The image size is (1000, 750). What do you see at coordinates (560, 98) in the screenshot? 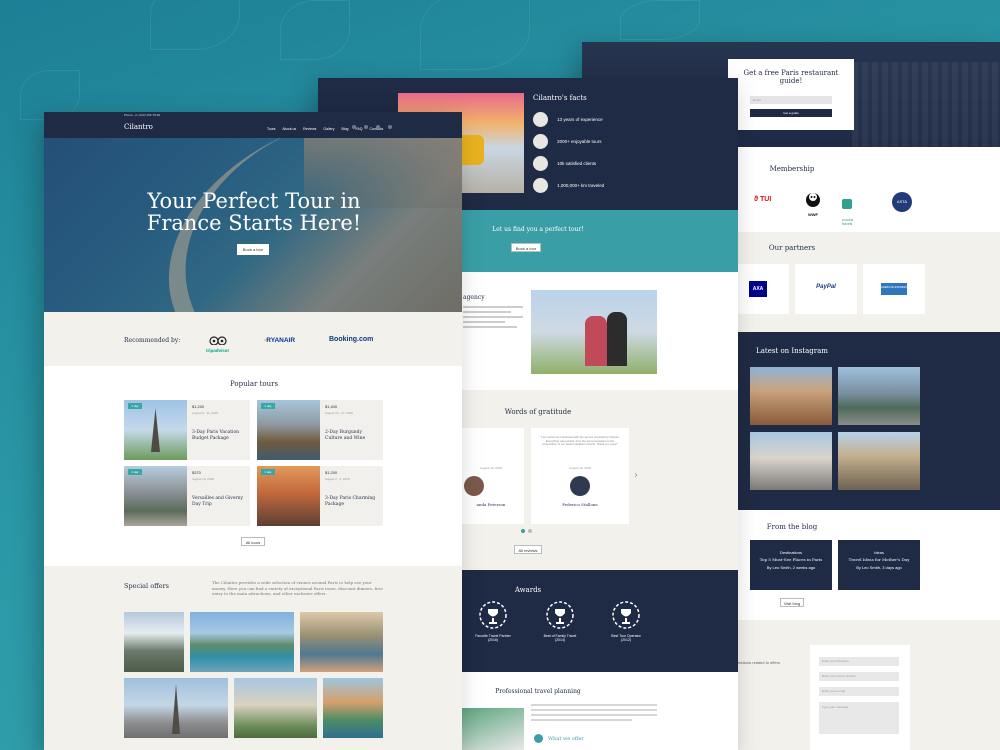
I see `facts-title: Cilantro's facts` at bounding box center [560, 98].